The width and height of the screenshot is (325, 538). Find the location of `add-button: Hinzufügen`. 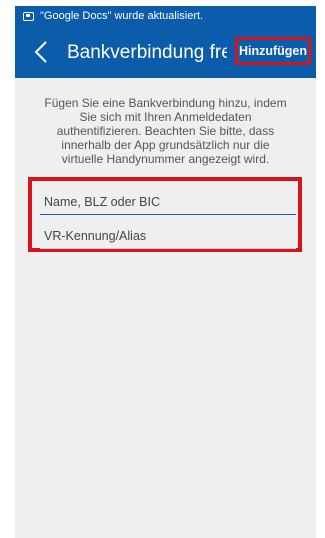

add-button: Hinzufügen is located at coordinates (273, 51).